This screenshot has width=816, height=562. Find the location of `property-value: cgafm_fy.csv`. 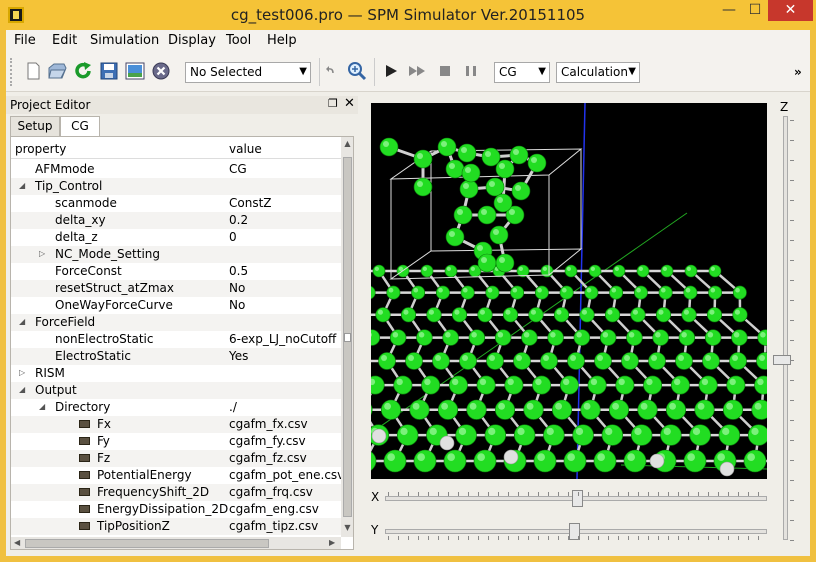

property-value: cgafm_fy.csv is located at coordinates (285, 441).